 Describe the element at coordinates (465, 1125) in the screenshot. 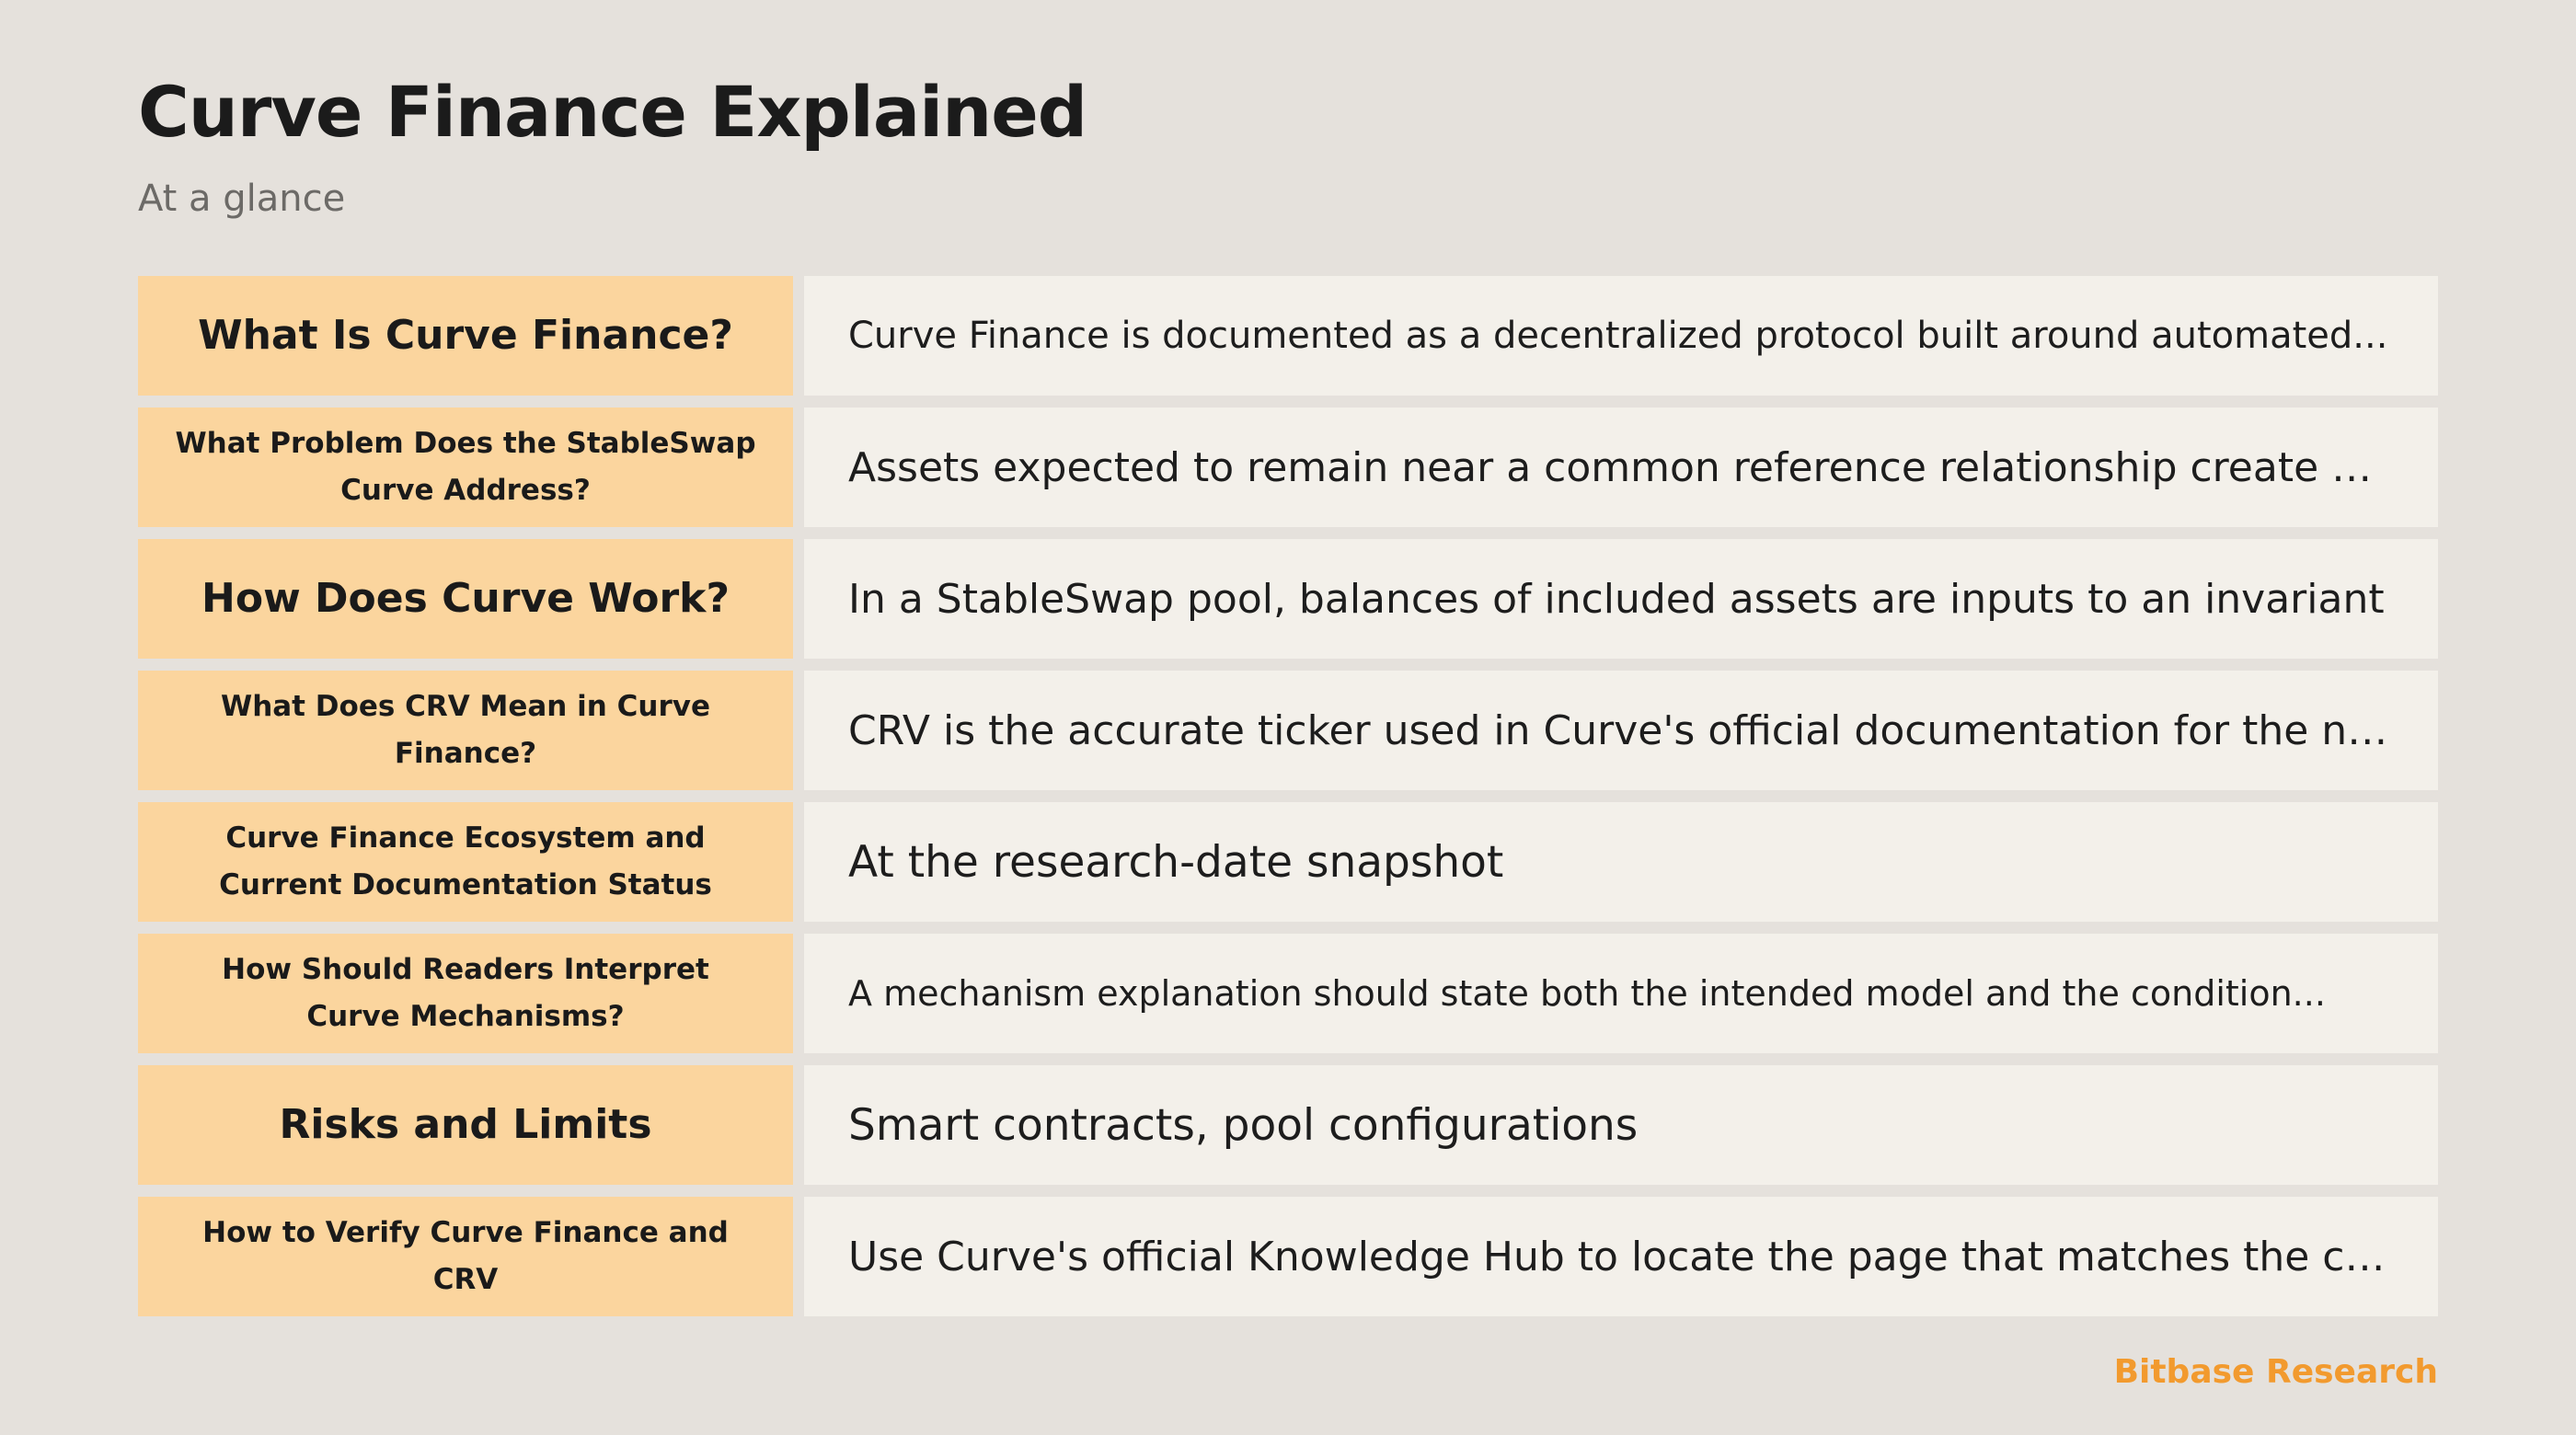

I see `row-label: Risks and Limits` at that location.